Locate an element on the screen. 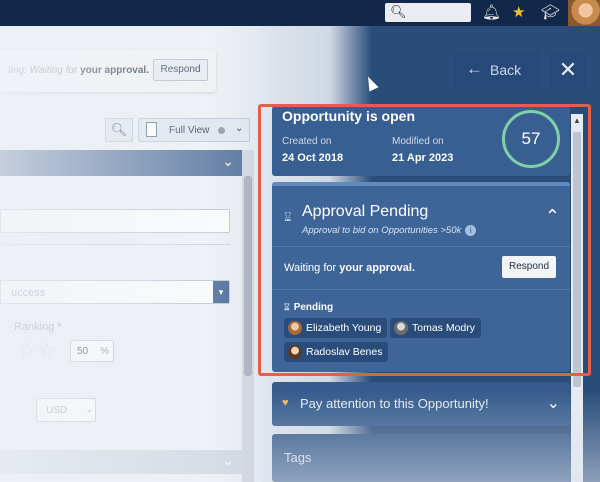  currency-value: USD is located at coordinates (57, 410).